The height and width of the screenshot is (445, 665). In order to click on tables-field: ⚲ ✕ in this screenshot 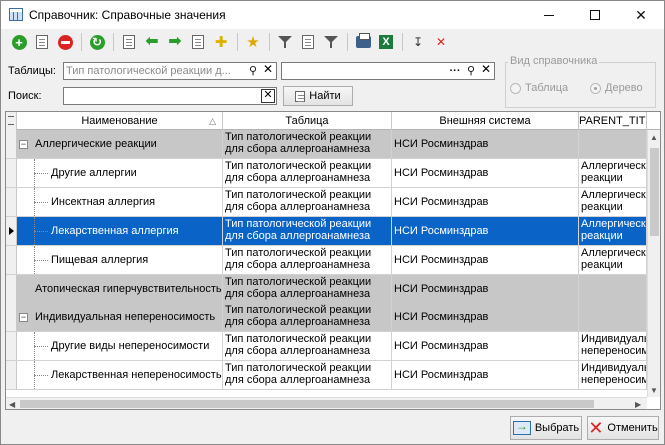, I will do `click(170, 71)`.